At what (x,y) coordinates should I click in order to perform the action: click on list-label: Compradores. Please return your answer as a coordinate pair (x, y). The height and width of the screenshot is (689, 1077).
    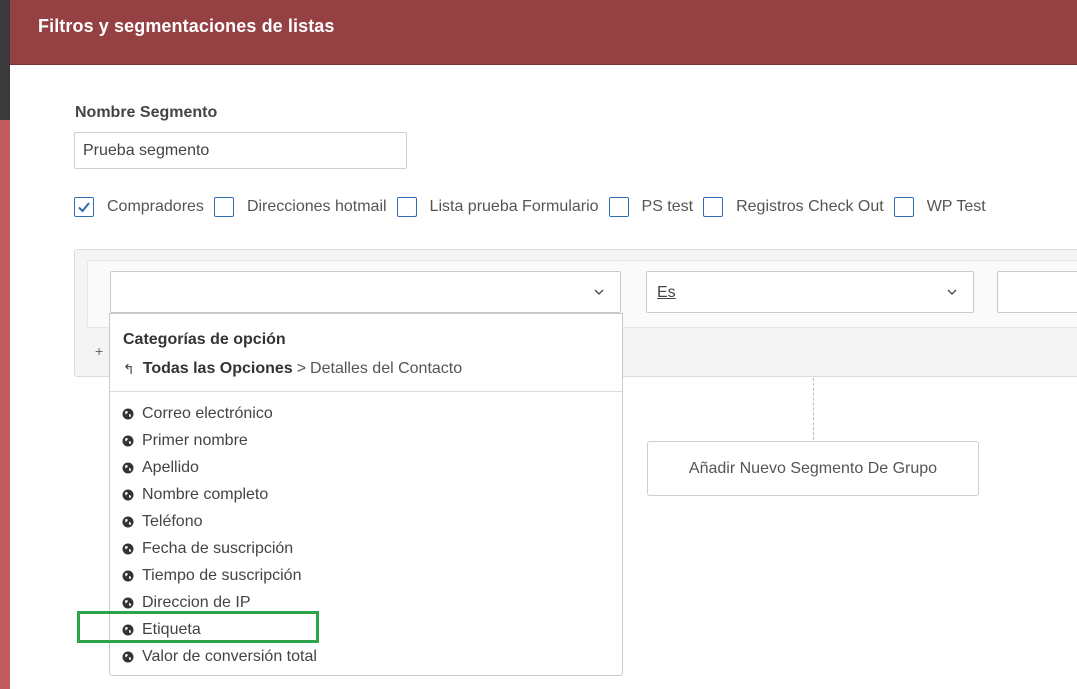
    Looking at the image, I should click on (155, 206).